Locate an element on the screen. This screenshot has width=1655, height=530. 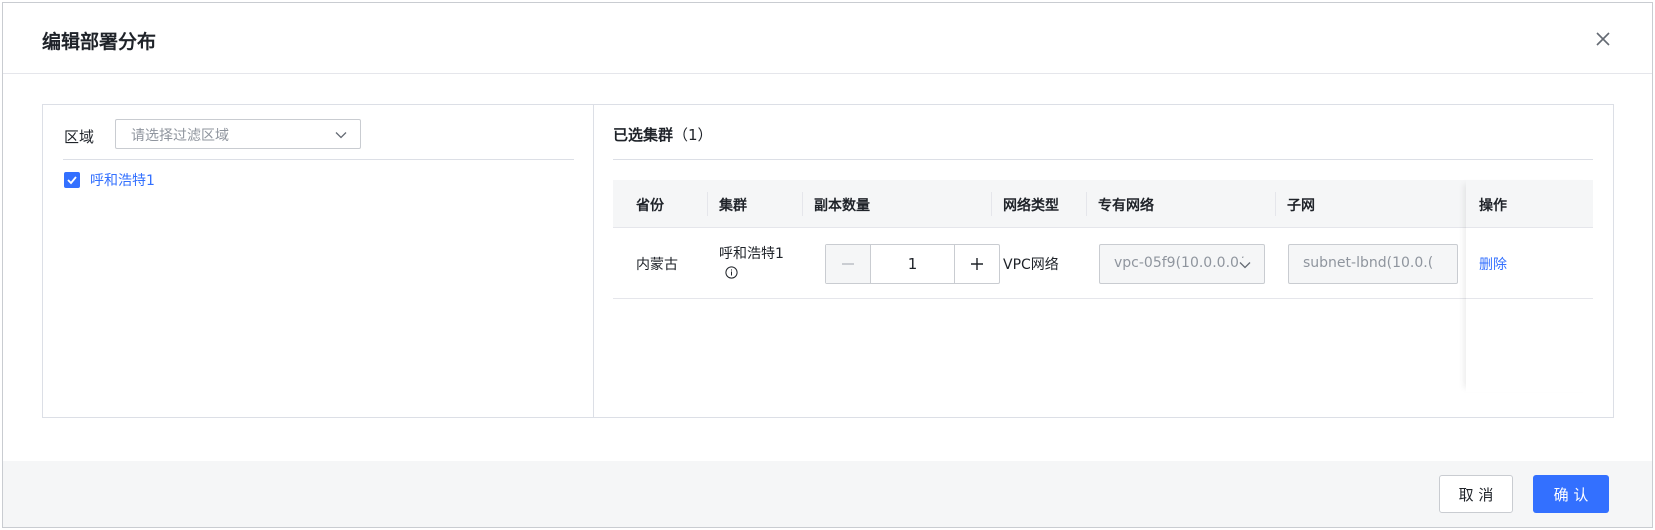
region-filter-placeholder: 请选择过滤区域 is located at coordinates (180, 136).